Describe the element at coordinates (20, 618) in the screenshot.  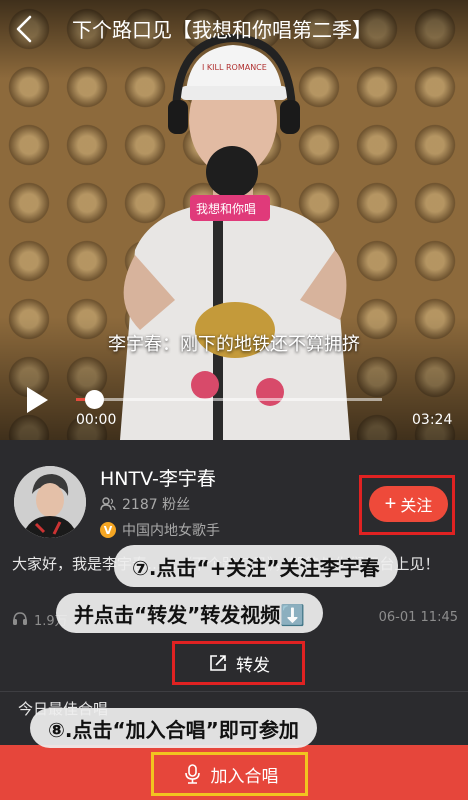
I see `headphone-icon` at that location.